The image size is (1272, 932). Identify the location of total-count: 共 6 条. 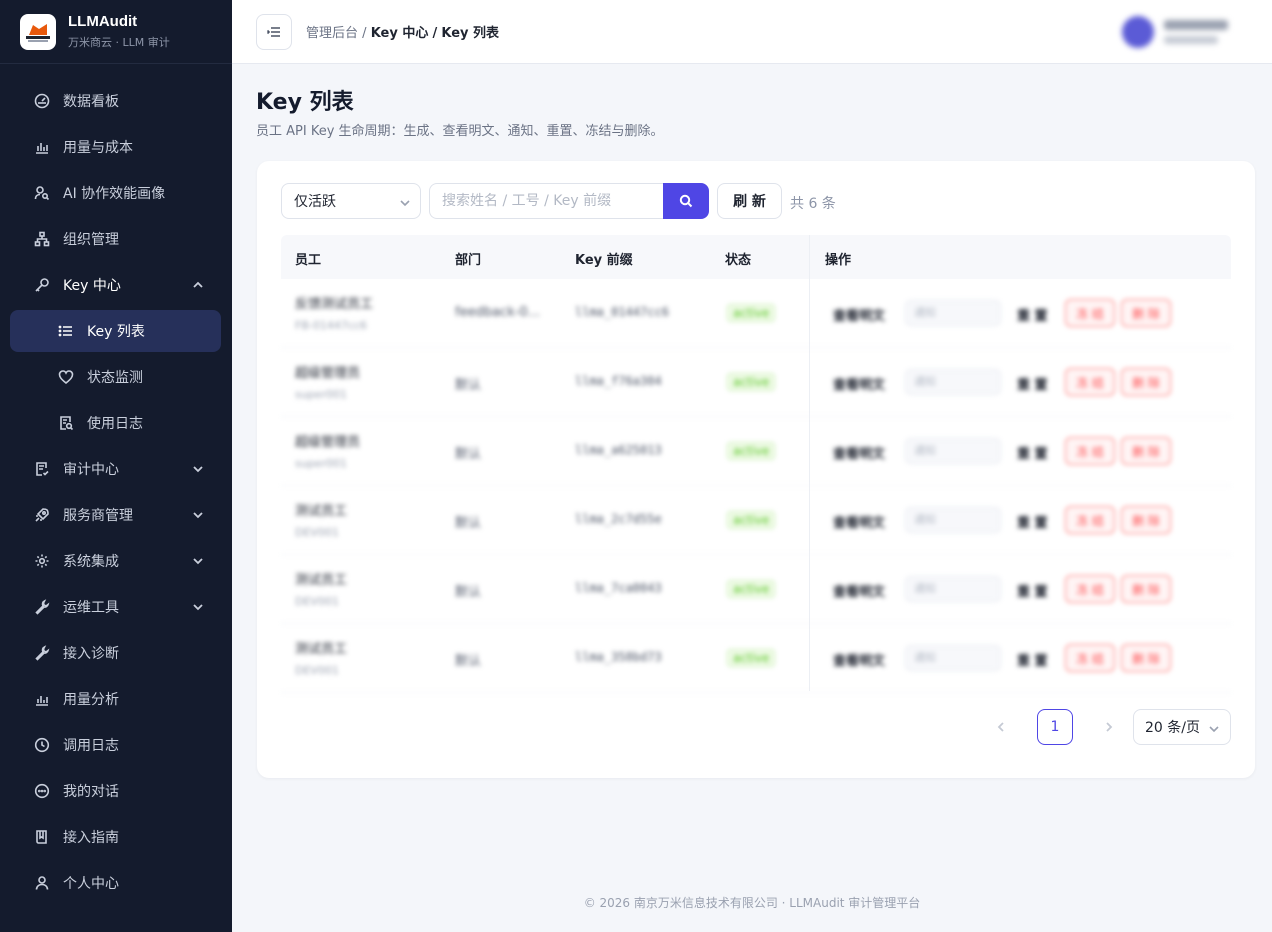
(813, 204).